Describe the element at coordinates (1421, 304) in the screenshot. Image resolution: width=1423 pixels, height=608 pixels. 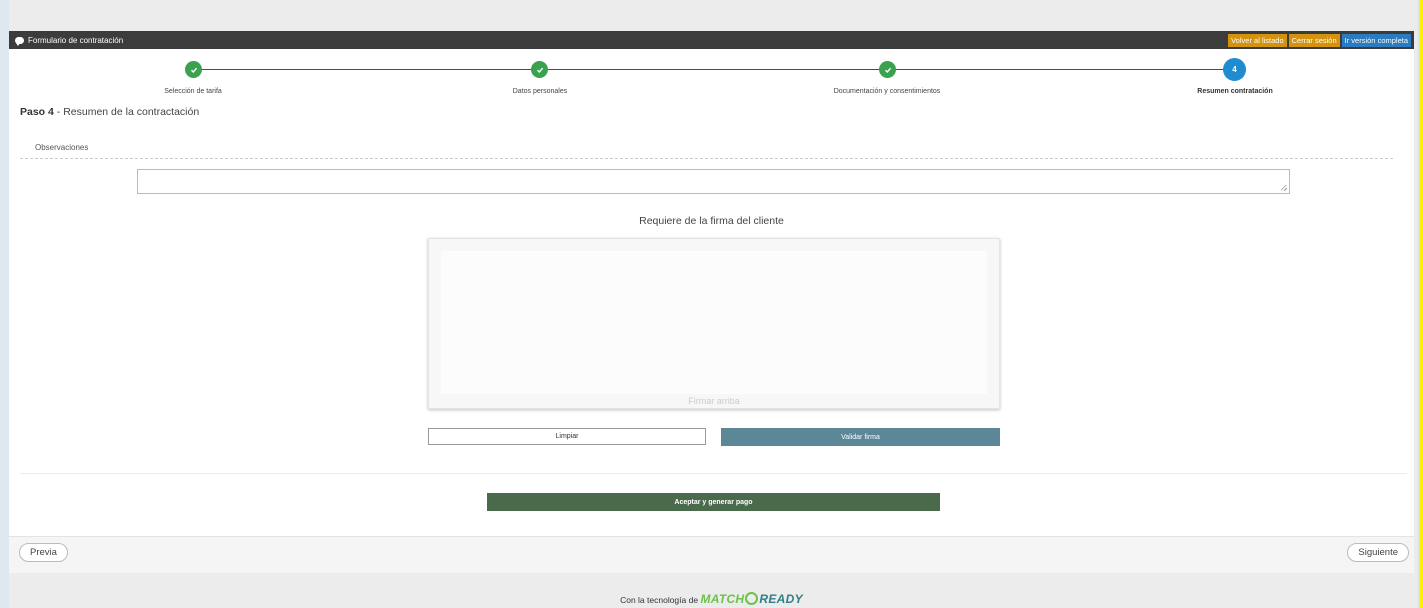
I see `window-edge` at that location.